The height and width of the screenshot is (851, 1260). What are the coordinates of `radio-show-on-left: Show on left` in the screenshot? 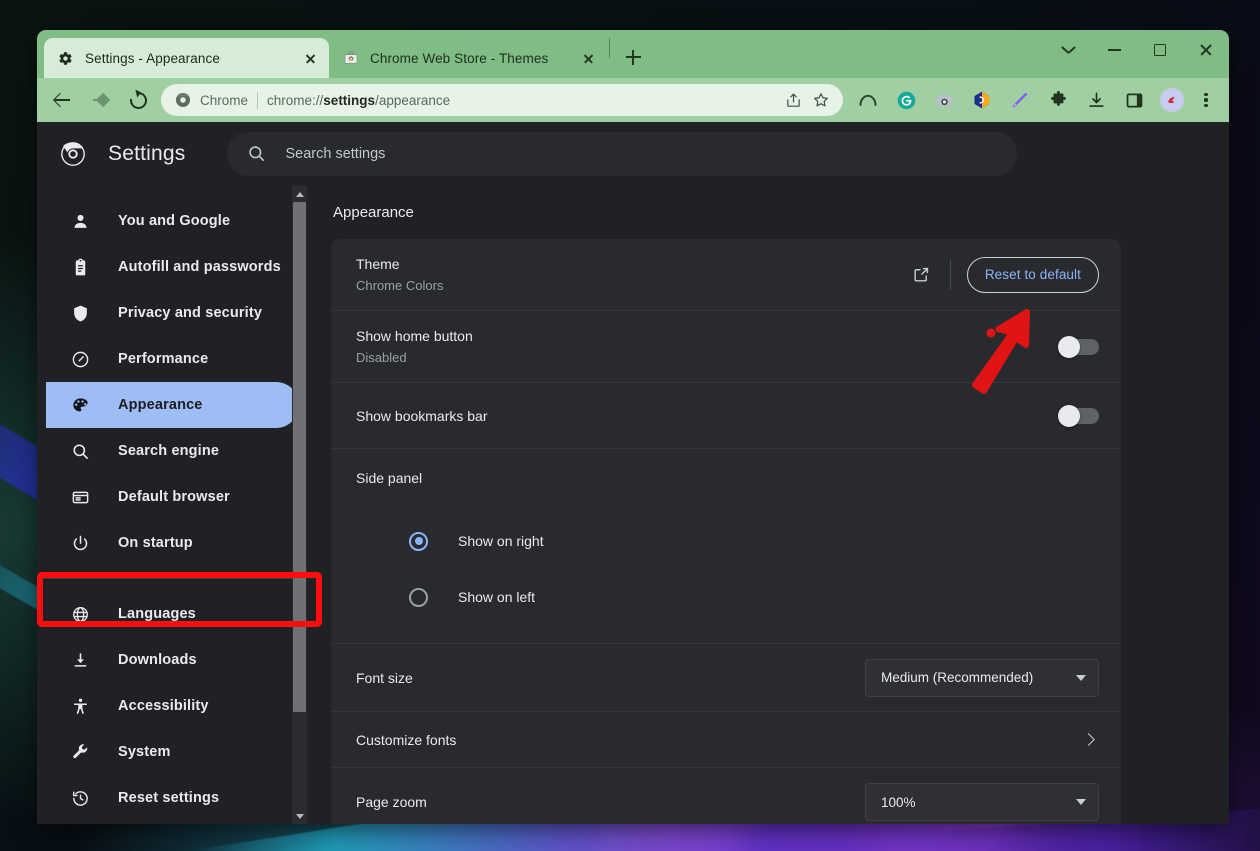 It's located at (726, 597).